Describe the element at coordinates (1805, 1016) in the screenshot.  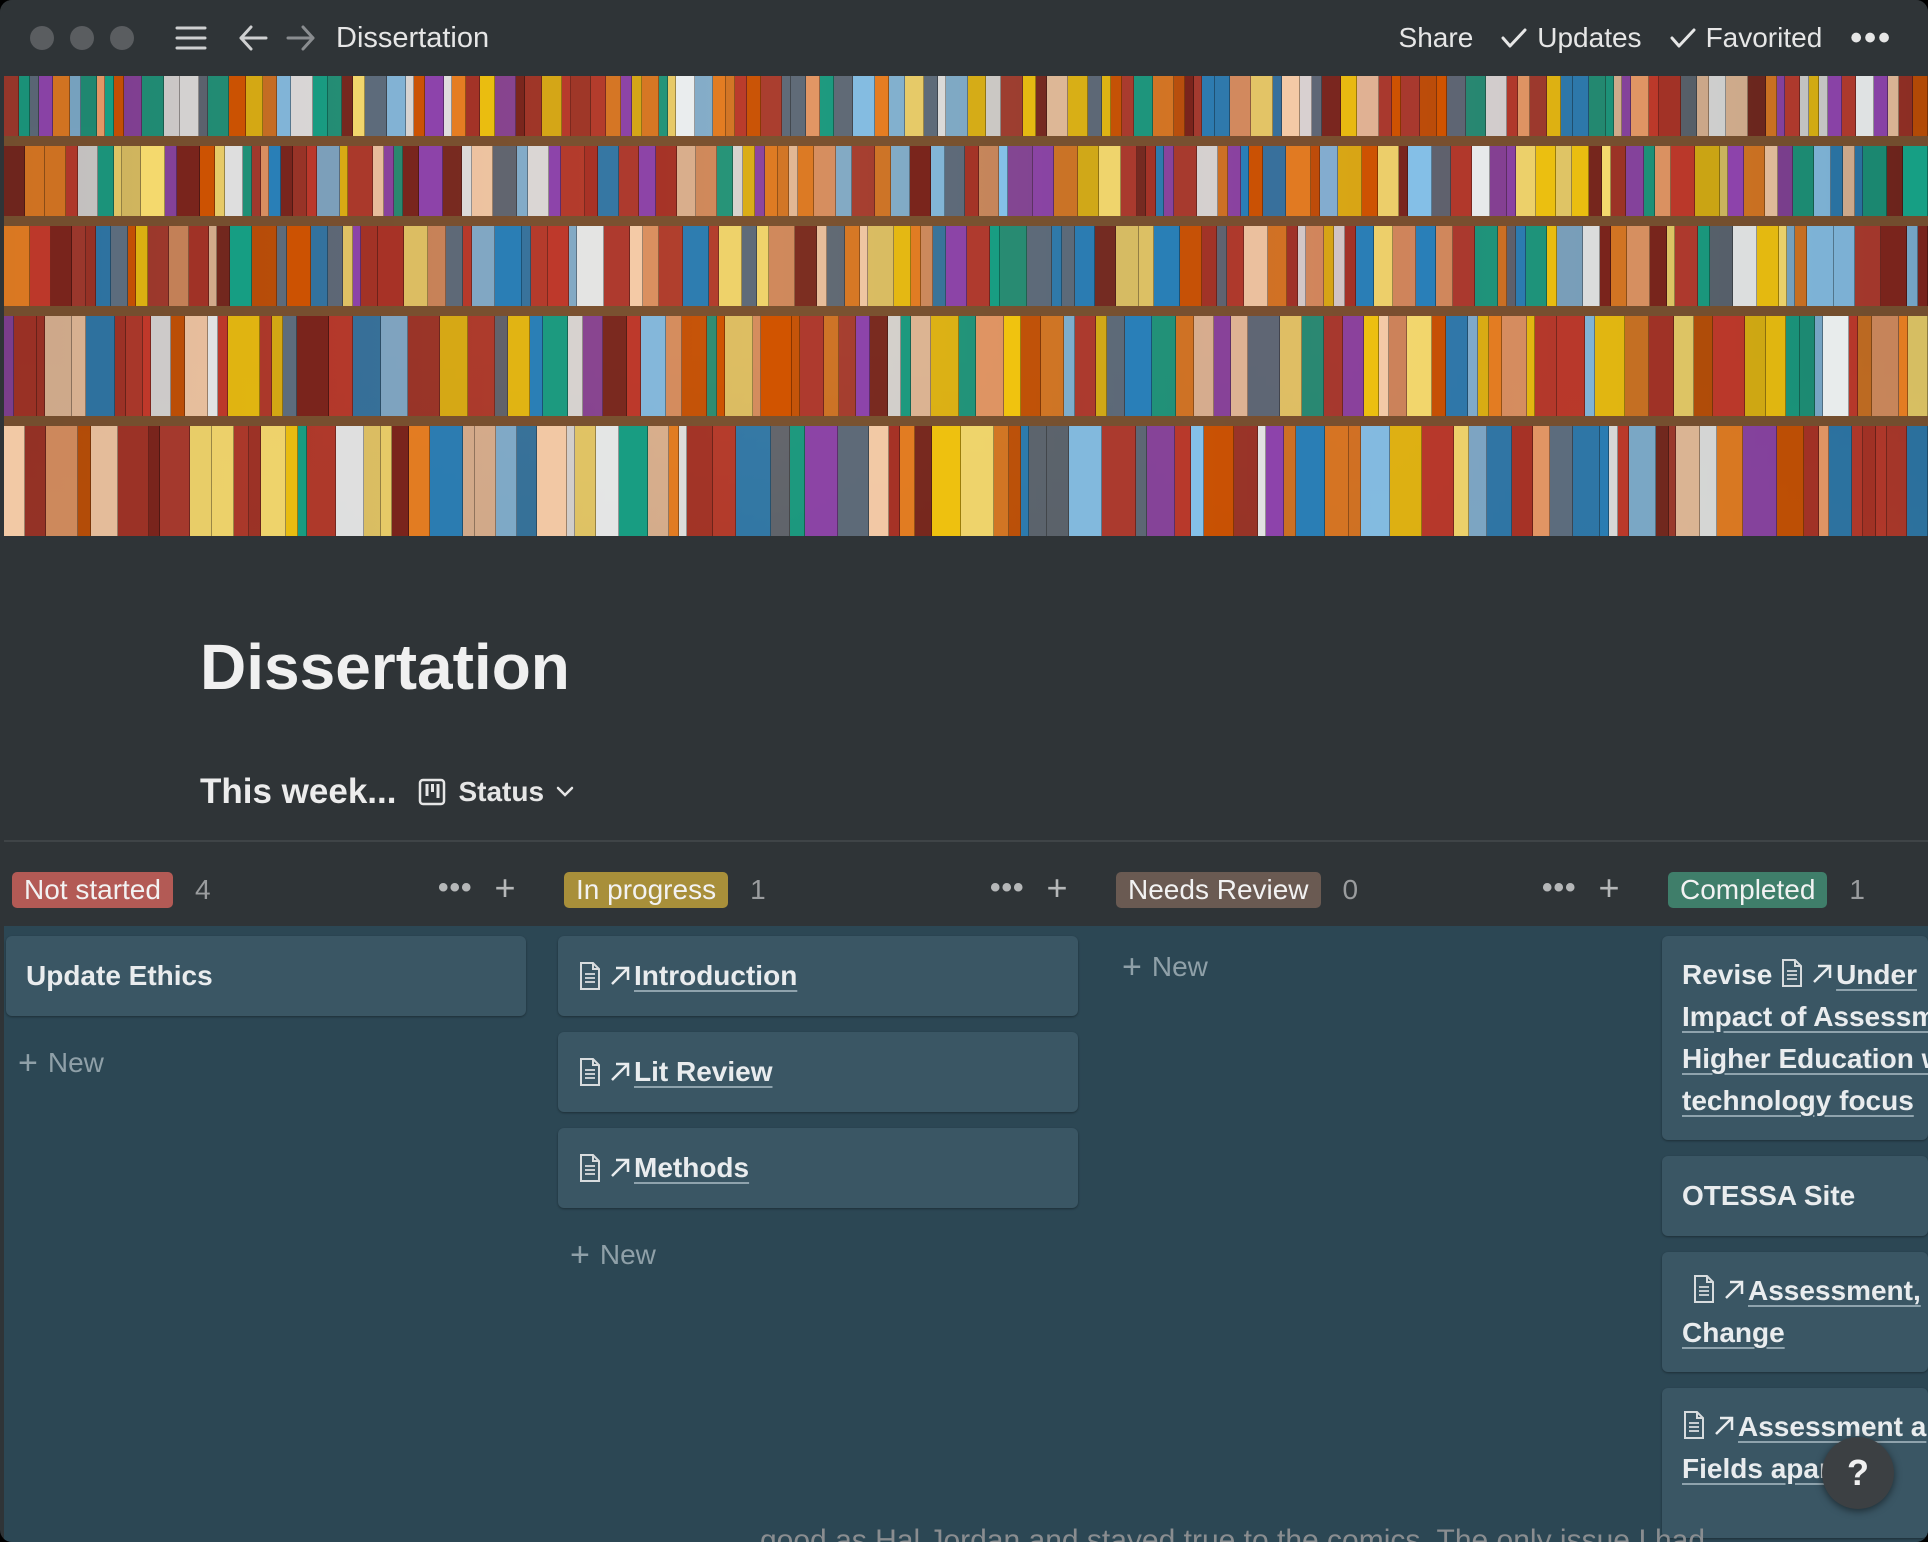
I see `card-title-link: Impact of Assessm` at that location.